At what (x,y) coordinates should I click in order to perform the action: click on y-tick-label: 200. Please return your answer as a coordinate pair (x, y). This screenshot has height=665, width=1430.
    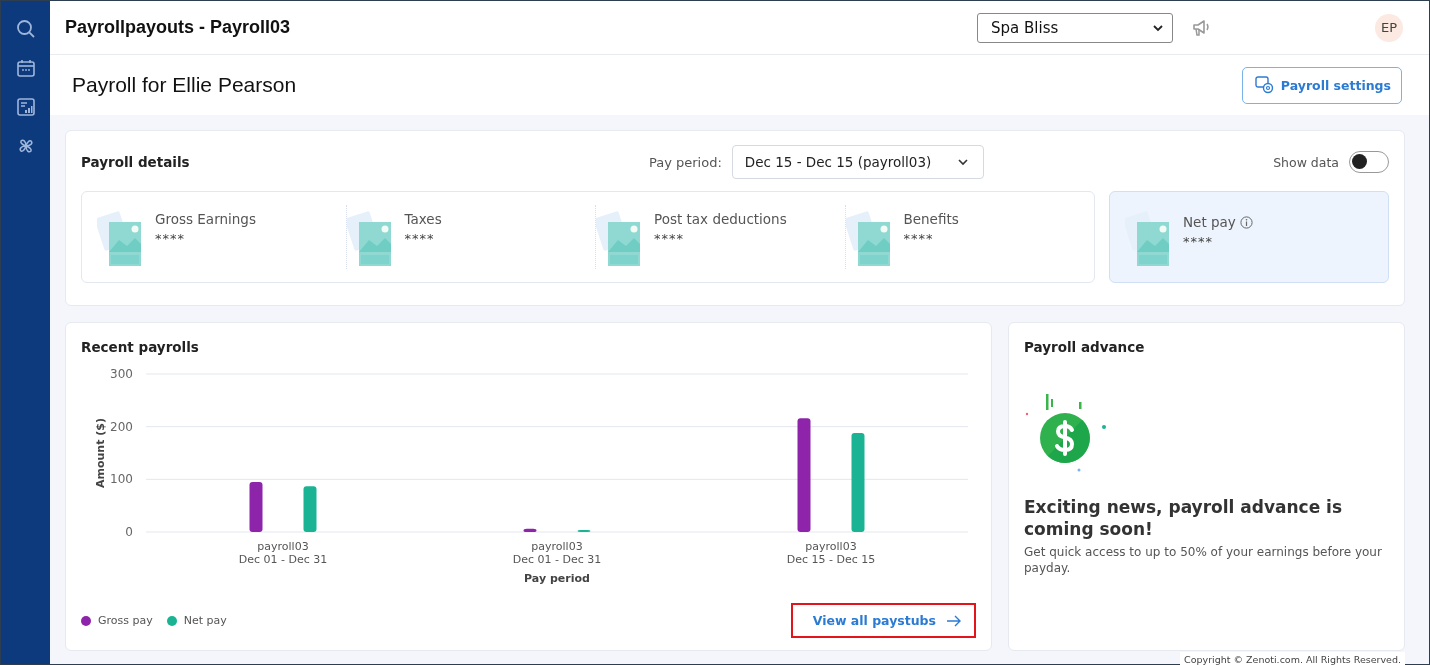
    Looking at the image, I should click on (121, 426).